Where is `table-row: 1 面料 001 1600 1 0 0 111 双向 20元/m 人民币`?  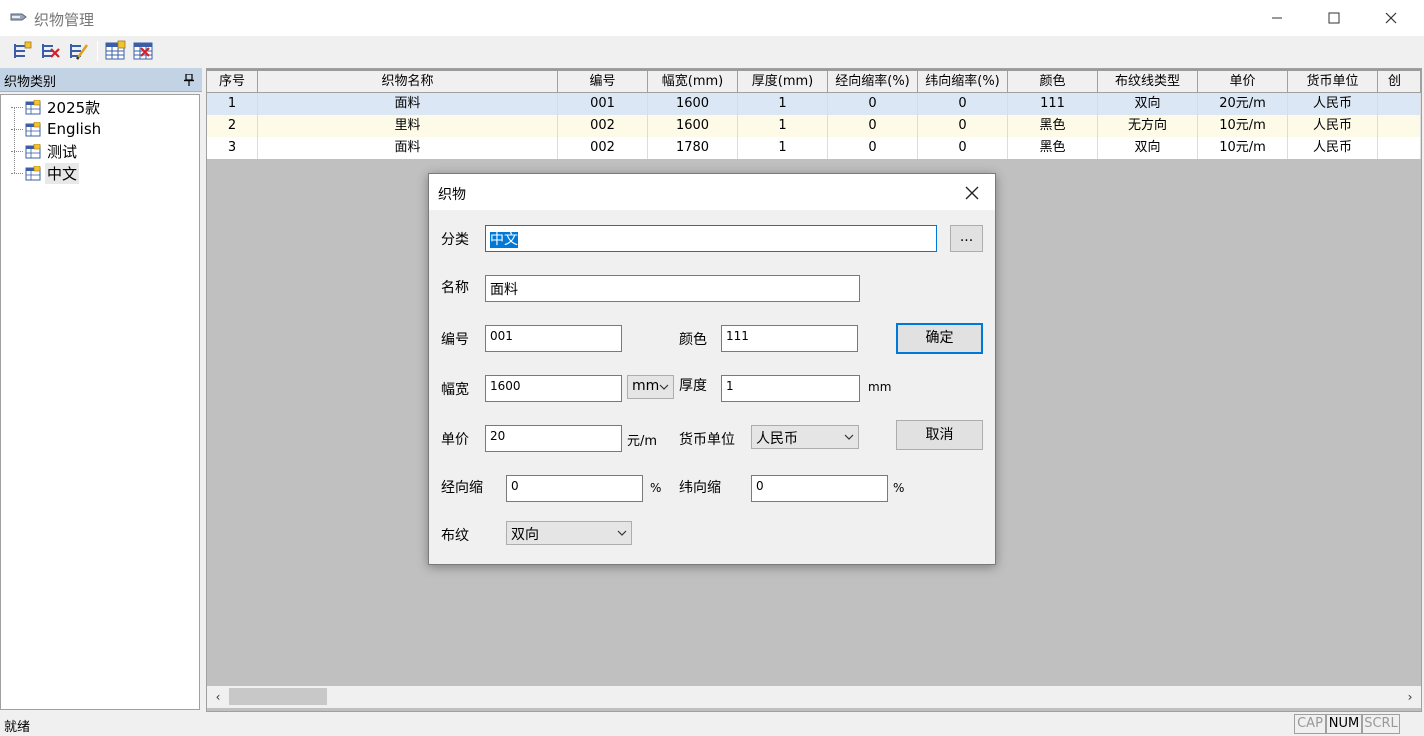
table-row: 1 面料 001 1600 1 0 0 111 双向 20元/m 人民币 is located at coordinates (814, 104).